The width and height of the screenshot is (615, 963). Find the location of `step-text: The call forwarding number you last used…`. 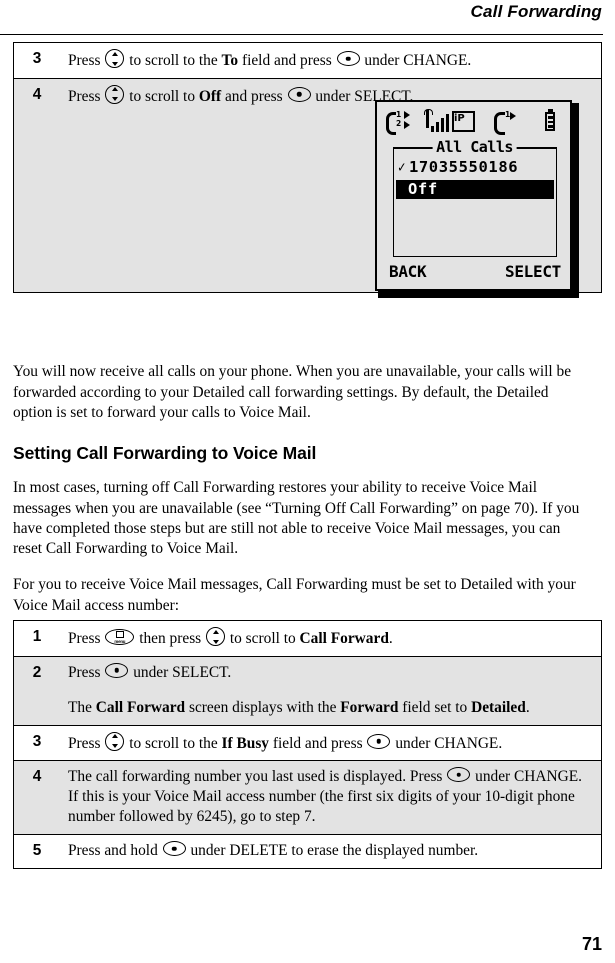

step-text: The call forwarding number you last used… is located at coordinates (331, 798).